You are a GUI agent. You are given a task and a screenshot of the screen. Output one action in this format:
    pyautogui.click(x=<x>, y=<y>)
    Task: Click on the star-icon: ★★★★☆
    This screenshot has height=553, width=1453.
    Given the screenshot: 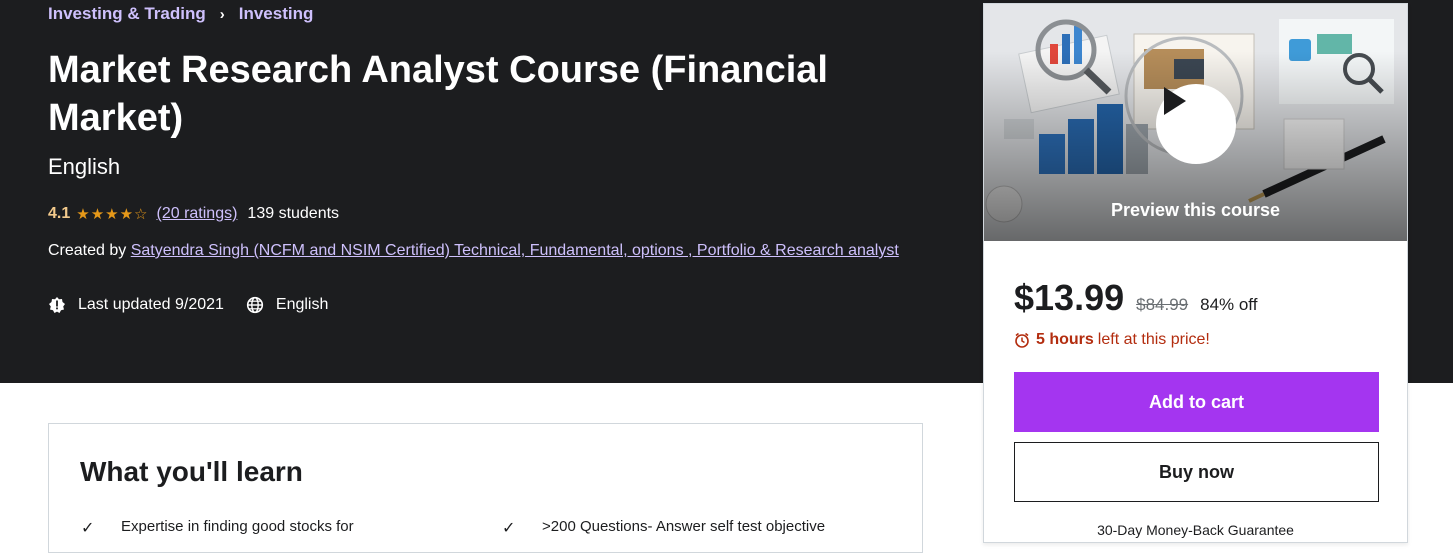 What is the action you would take?
    pyautogui.click(x=112, y=214)
    